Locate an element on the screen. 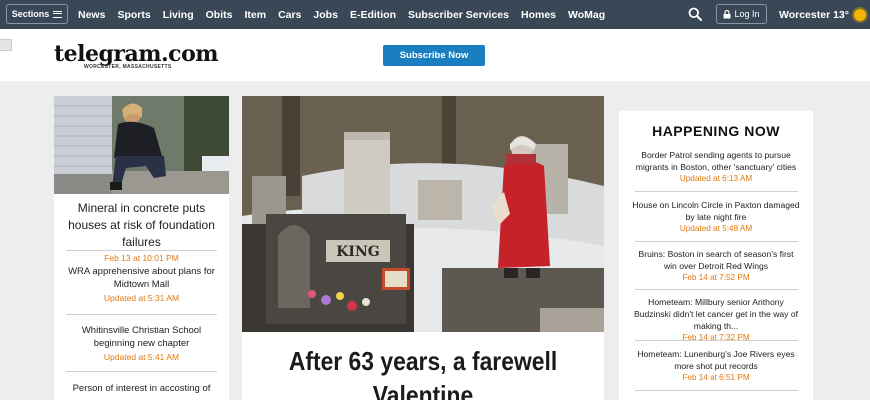 The image size is (870, 400). lock-icon is located at coordinates (727, 13).